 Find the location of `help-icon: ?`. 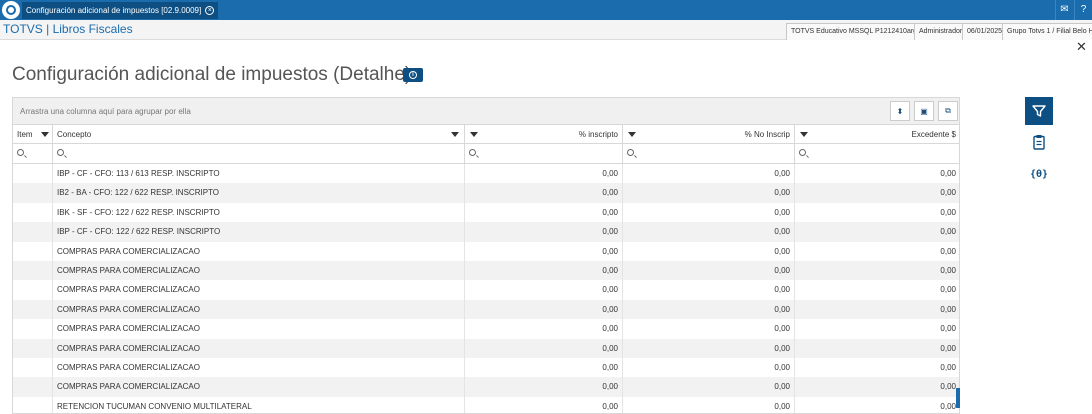

help-icon: ? is located at coordinates (1083, 10).